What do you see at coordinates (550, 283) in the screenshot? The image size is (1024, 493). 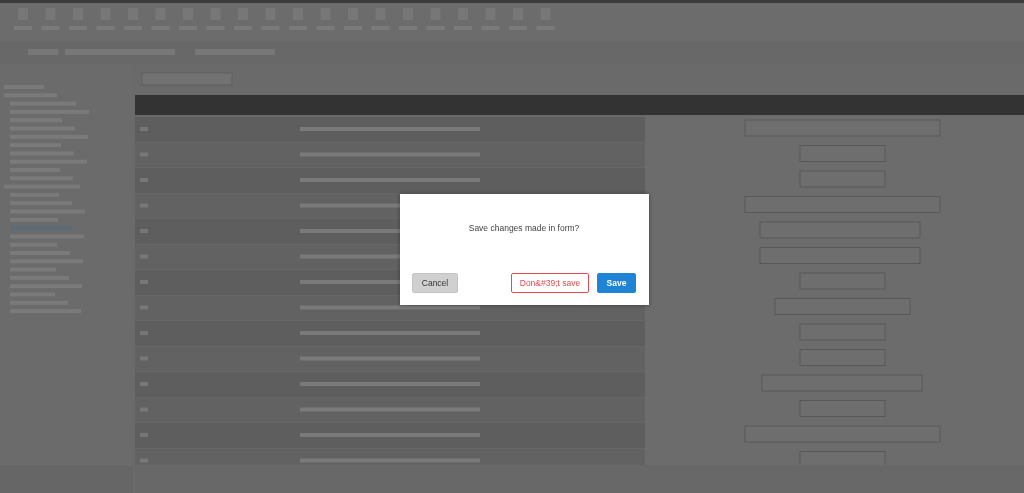 I see `dont-save-button: Don&#39;t save` at bounding box center [550, 283].